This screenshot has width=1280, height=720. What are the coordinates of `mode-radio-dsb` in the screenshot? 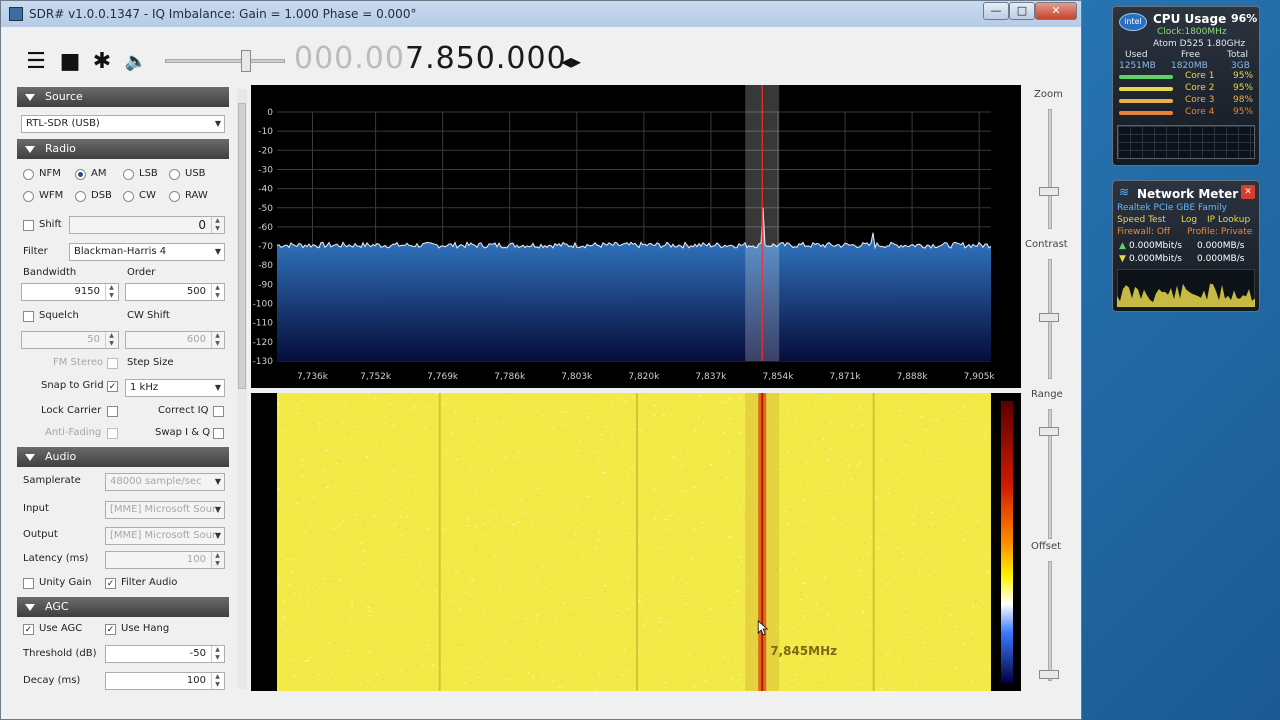 It's located at (80, 196).